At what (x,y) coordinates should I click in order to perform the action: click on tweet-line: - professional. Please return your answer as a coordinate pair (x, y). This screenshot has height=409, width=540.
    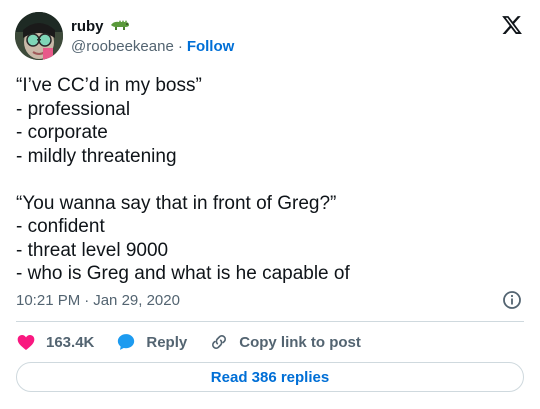
    Looking at the image, I should click on (73, 109).